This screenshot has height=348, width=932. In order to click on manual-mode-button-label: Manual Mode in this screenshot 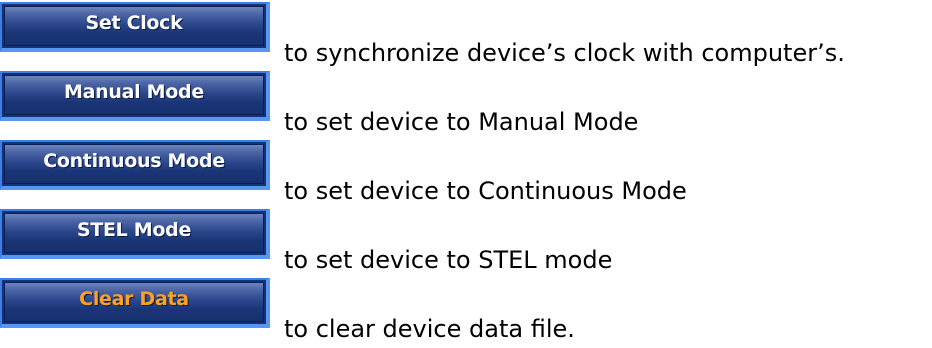, I will do `click(134, 92)`.